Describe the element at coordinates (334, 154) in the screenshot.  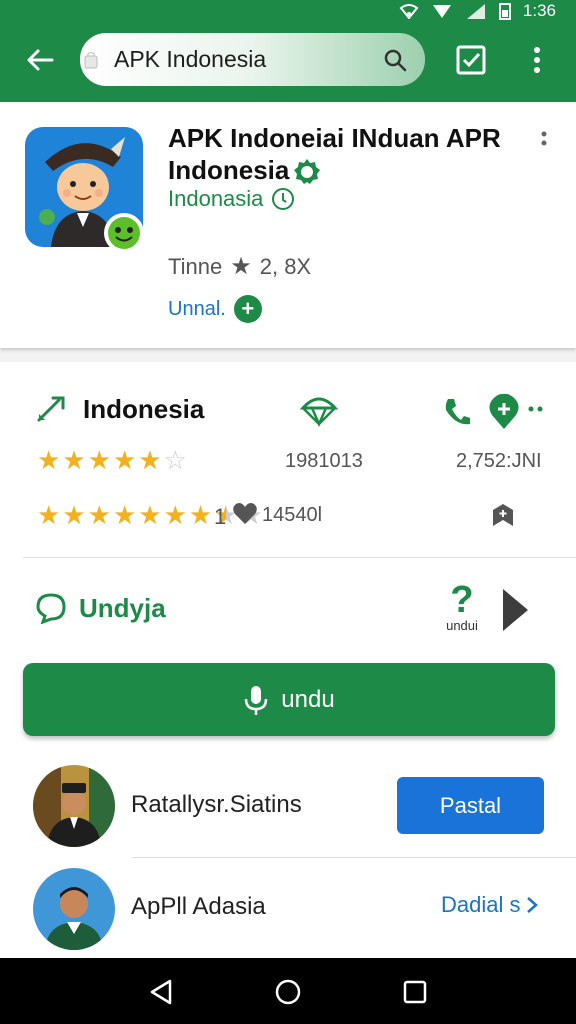
I see `app-title-text: APK Indoneiai INduan APR Indonesia` at that location.